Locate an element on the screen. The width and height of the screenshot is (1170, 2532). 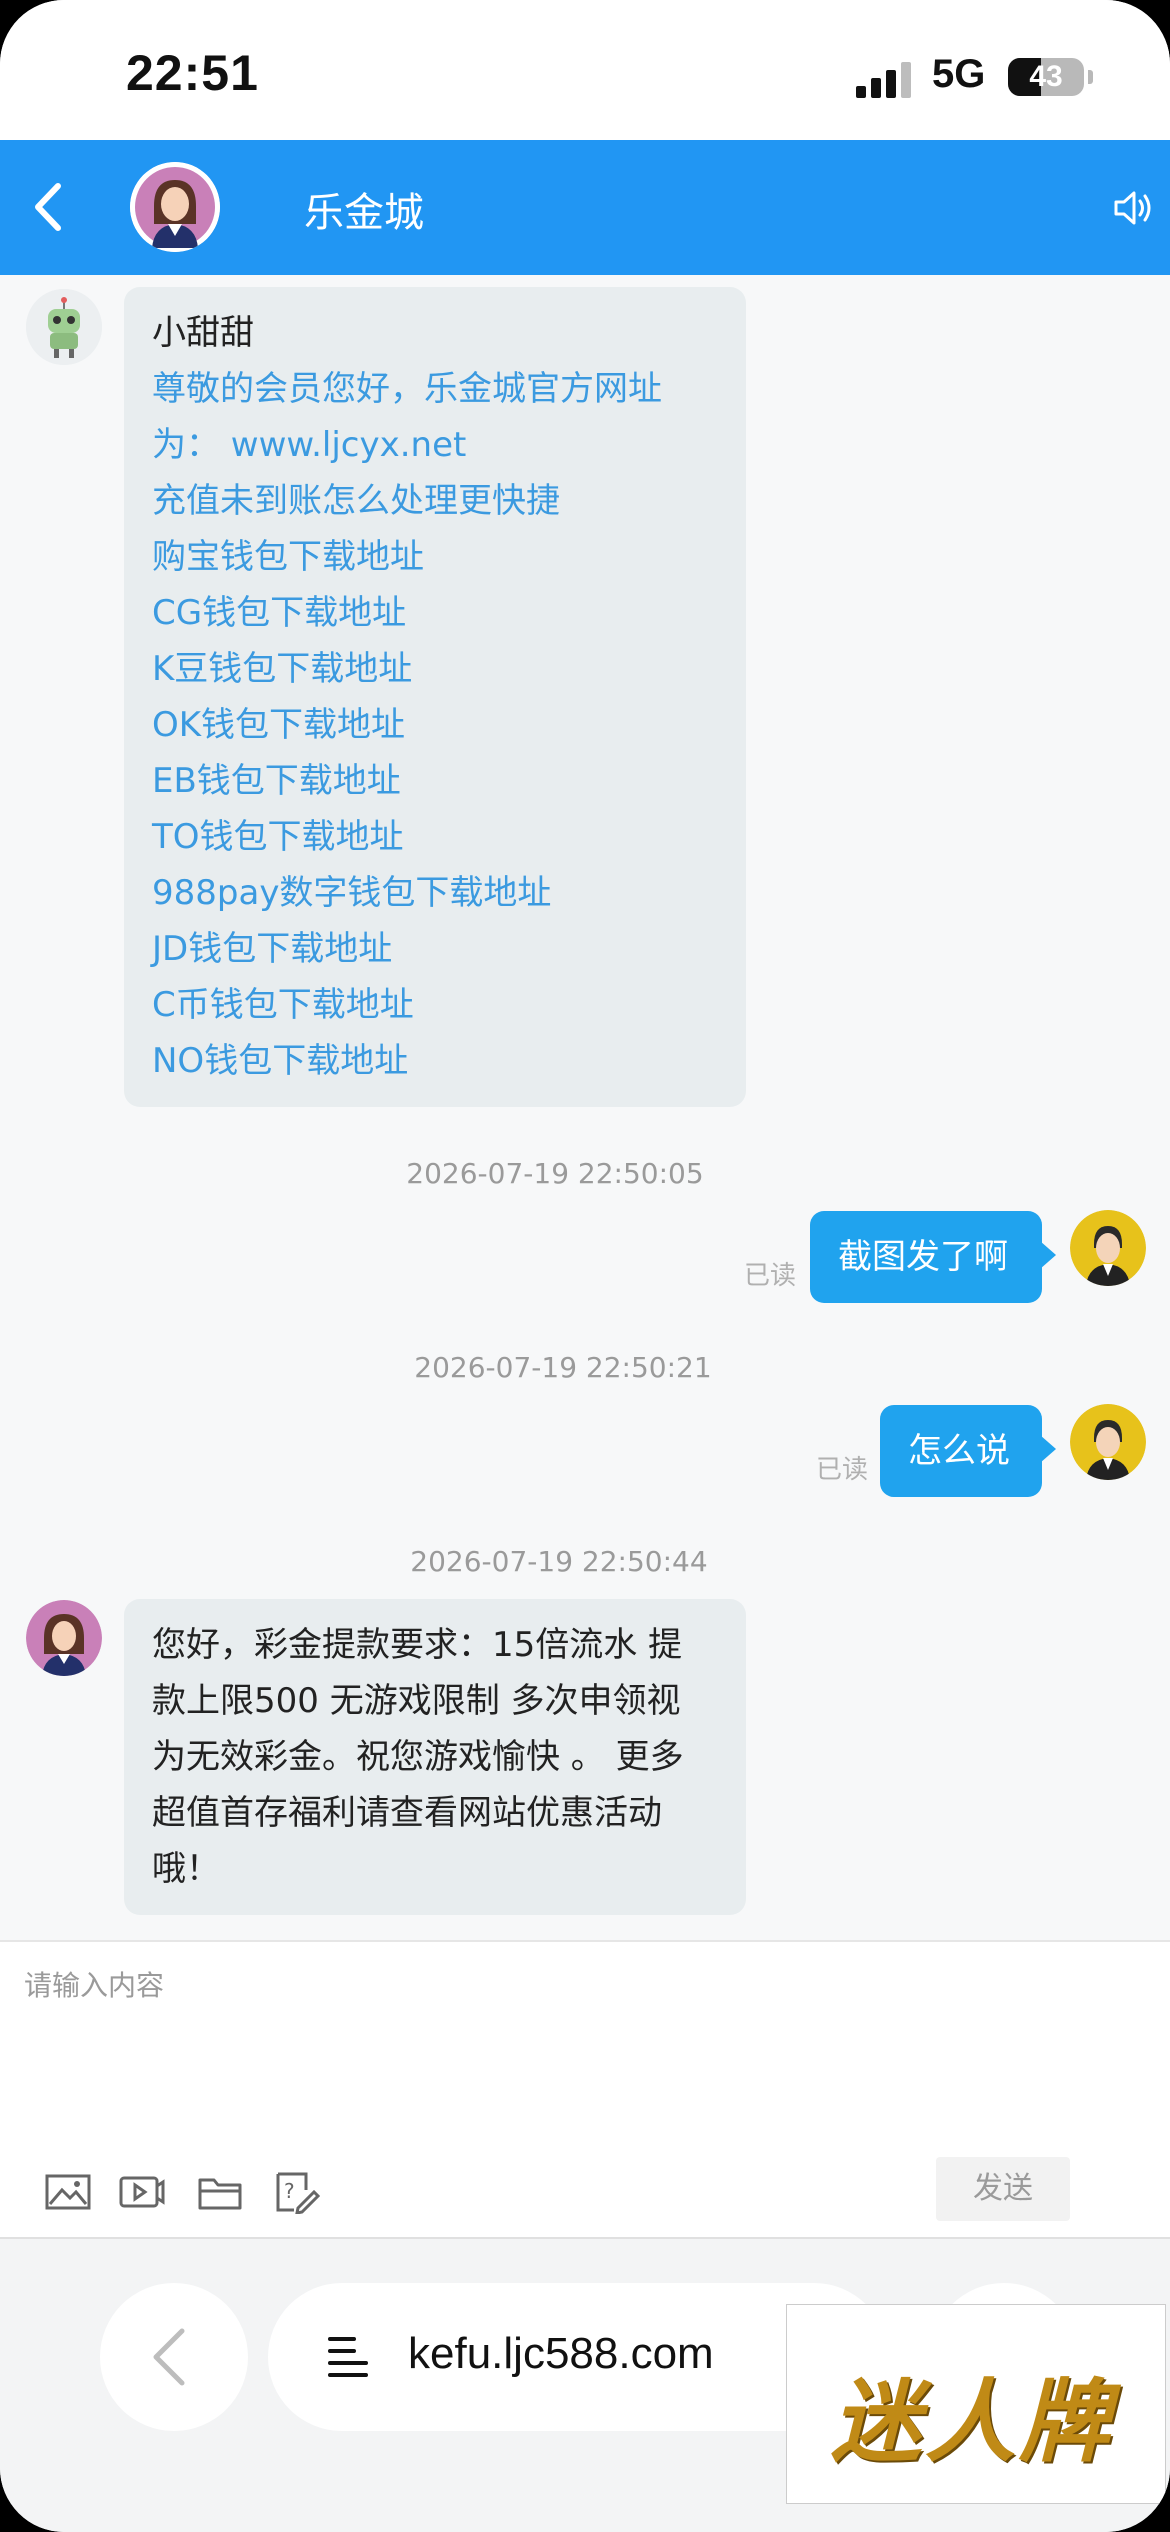
988pay-wallet-link: 988pay数字钱包下载地址 is located at coordinates (435, 893).